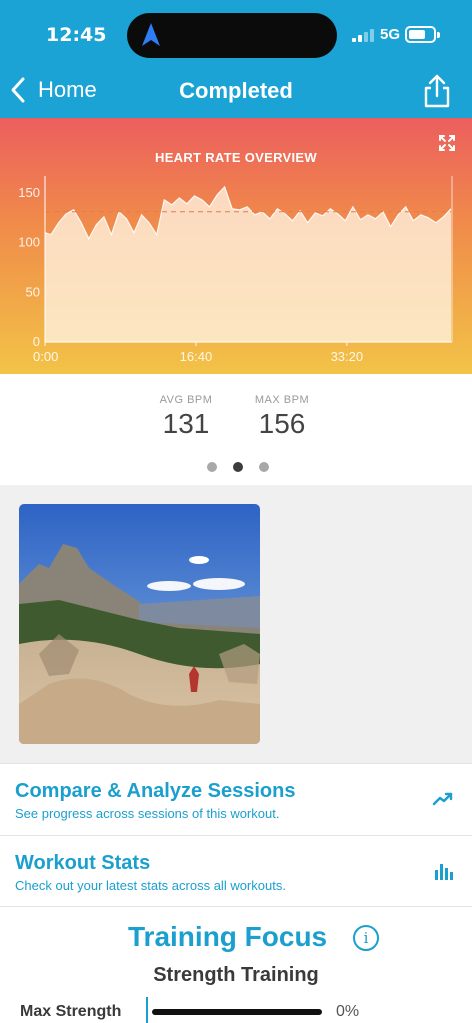 The height and width of the screenshot is (1023, 472). Describe the element at coordinates (45, 356) in the screenshot. I see `x-tick-label: 0:00` at that location.